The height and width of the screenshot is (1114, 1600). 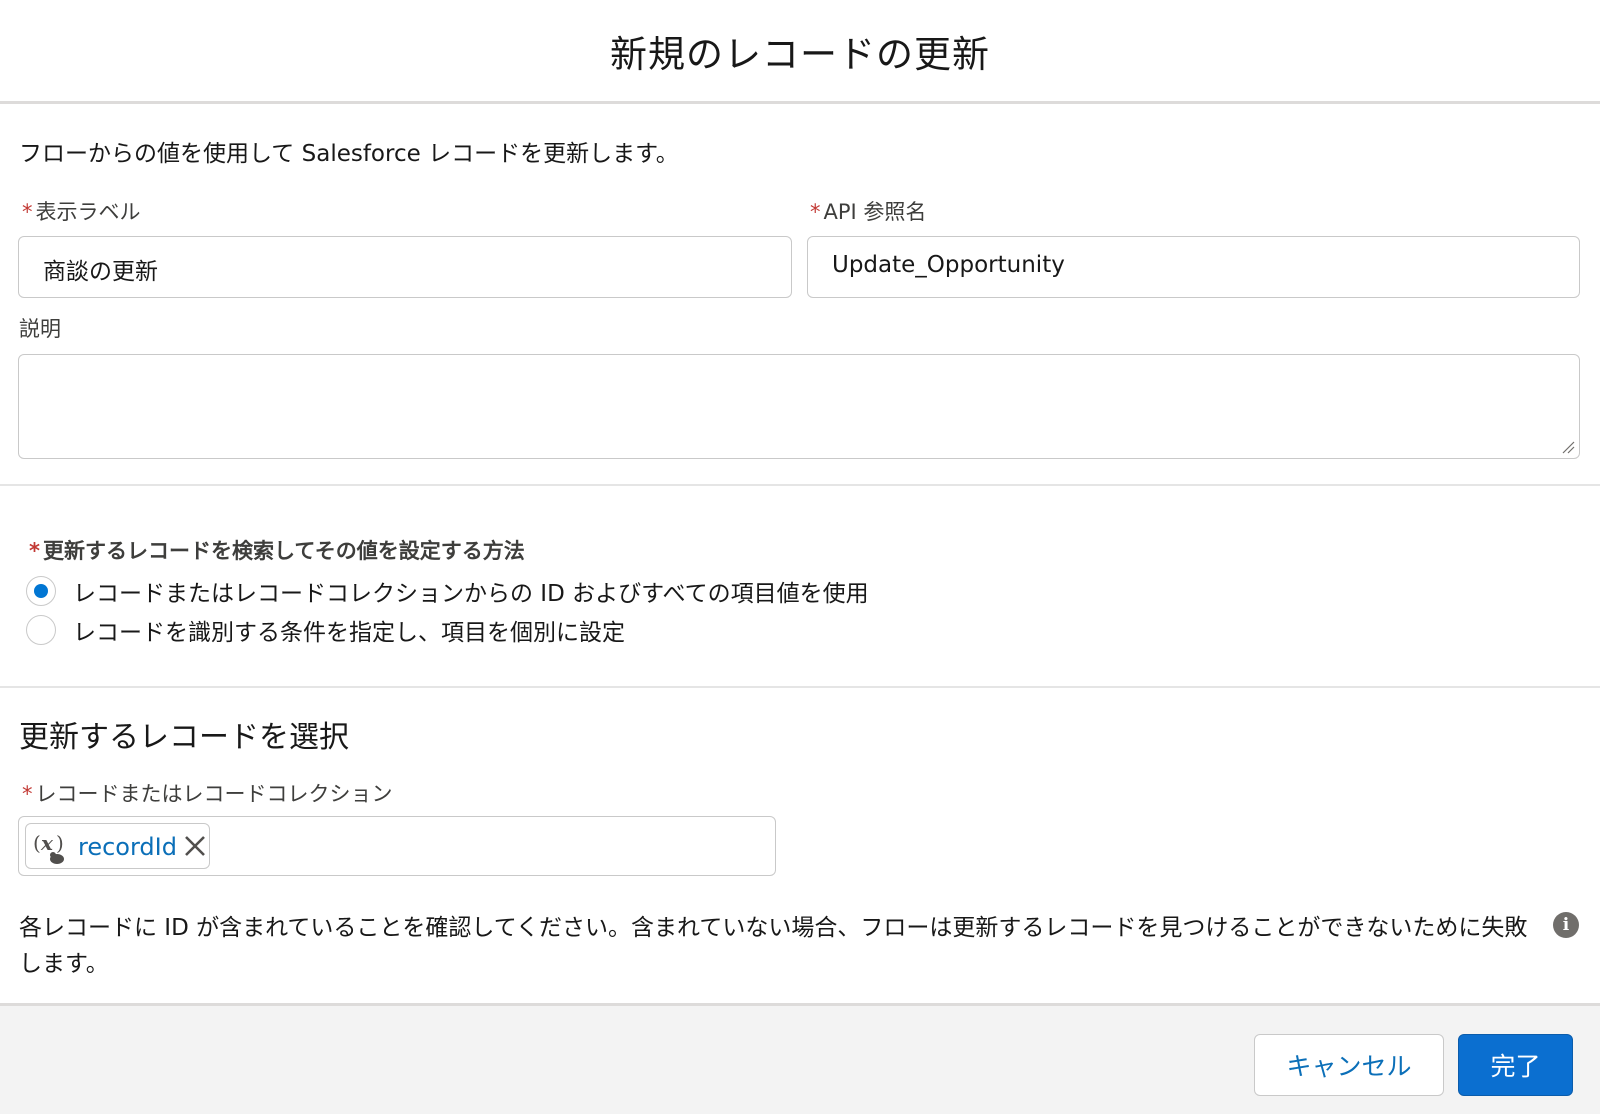 I want to click on done-button: 完了, so click(x=1515, y=1065).